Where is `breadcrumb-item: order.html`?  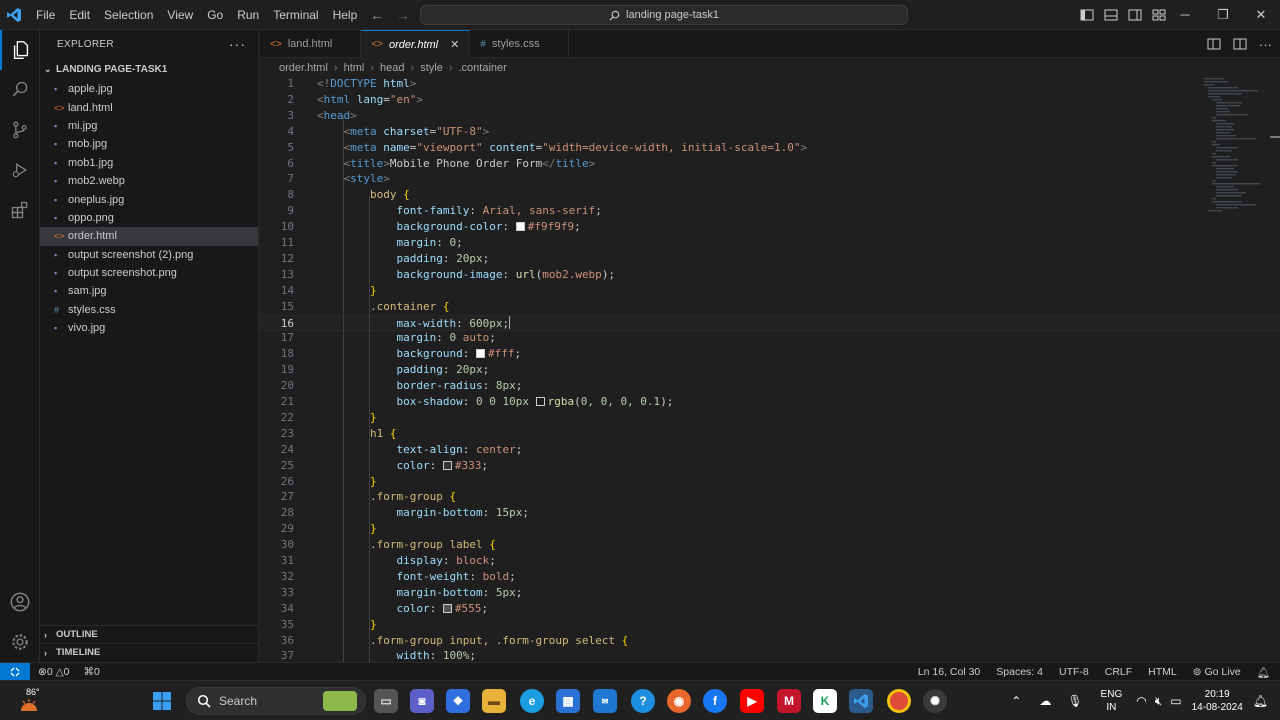
breadcrumb-item: order.html is located at coordinates (303, 68).